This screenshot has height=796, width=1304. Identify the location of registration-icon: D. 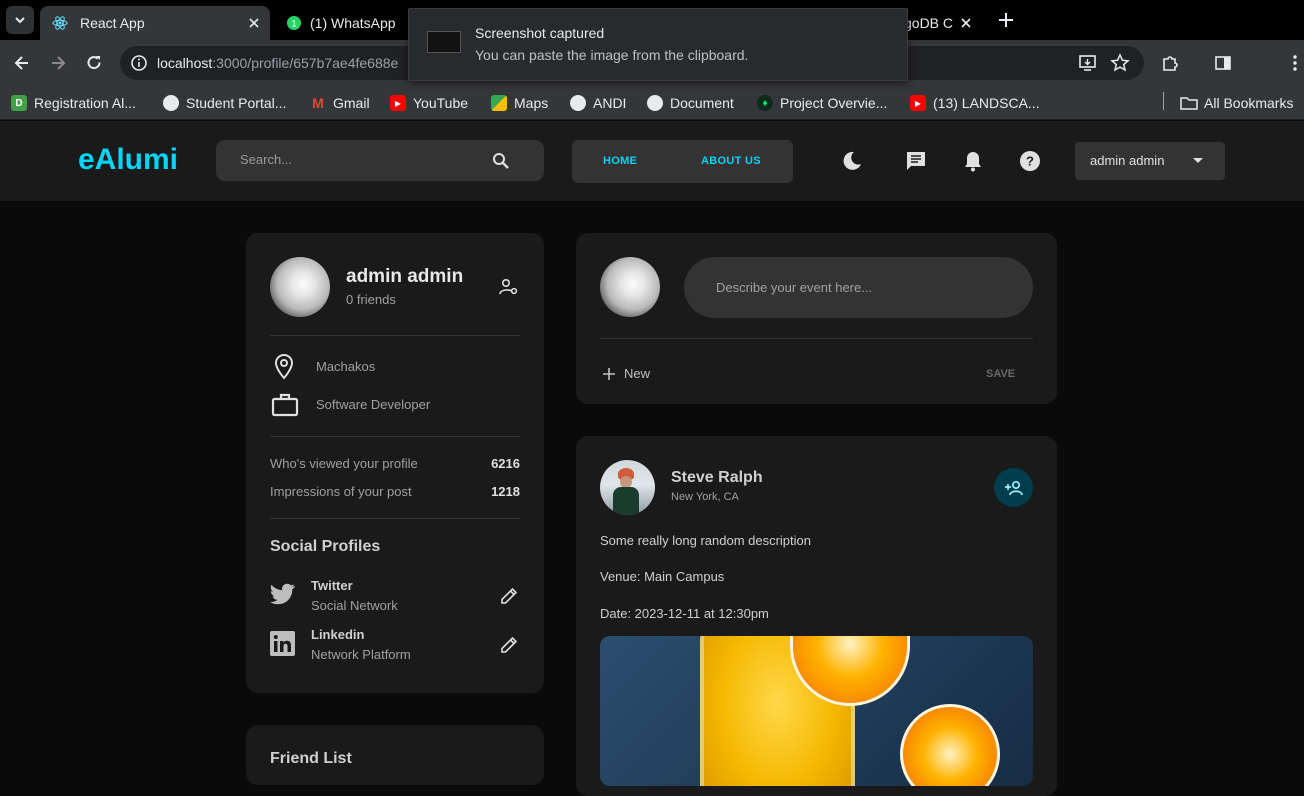
(19, 103).